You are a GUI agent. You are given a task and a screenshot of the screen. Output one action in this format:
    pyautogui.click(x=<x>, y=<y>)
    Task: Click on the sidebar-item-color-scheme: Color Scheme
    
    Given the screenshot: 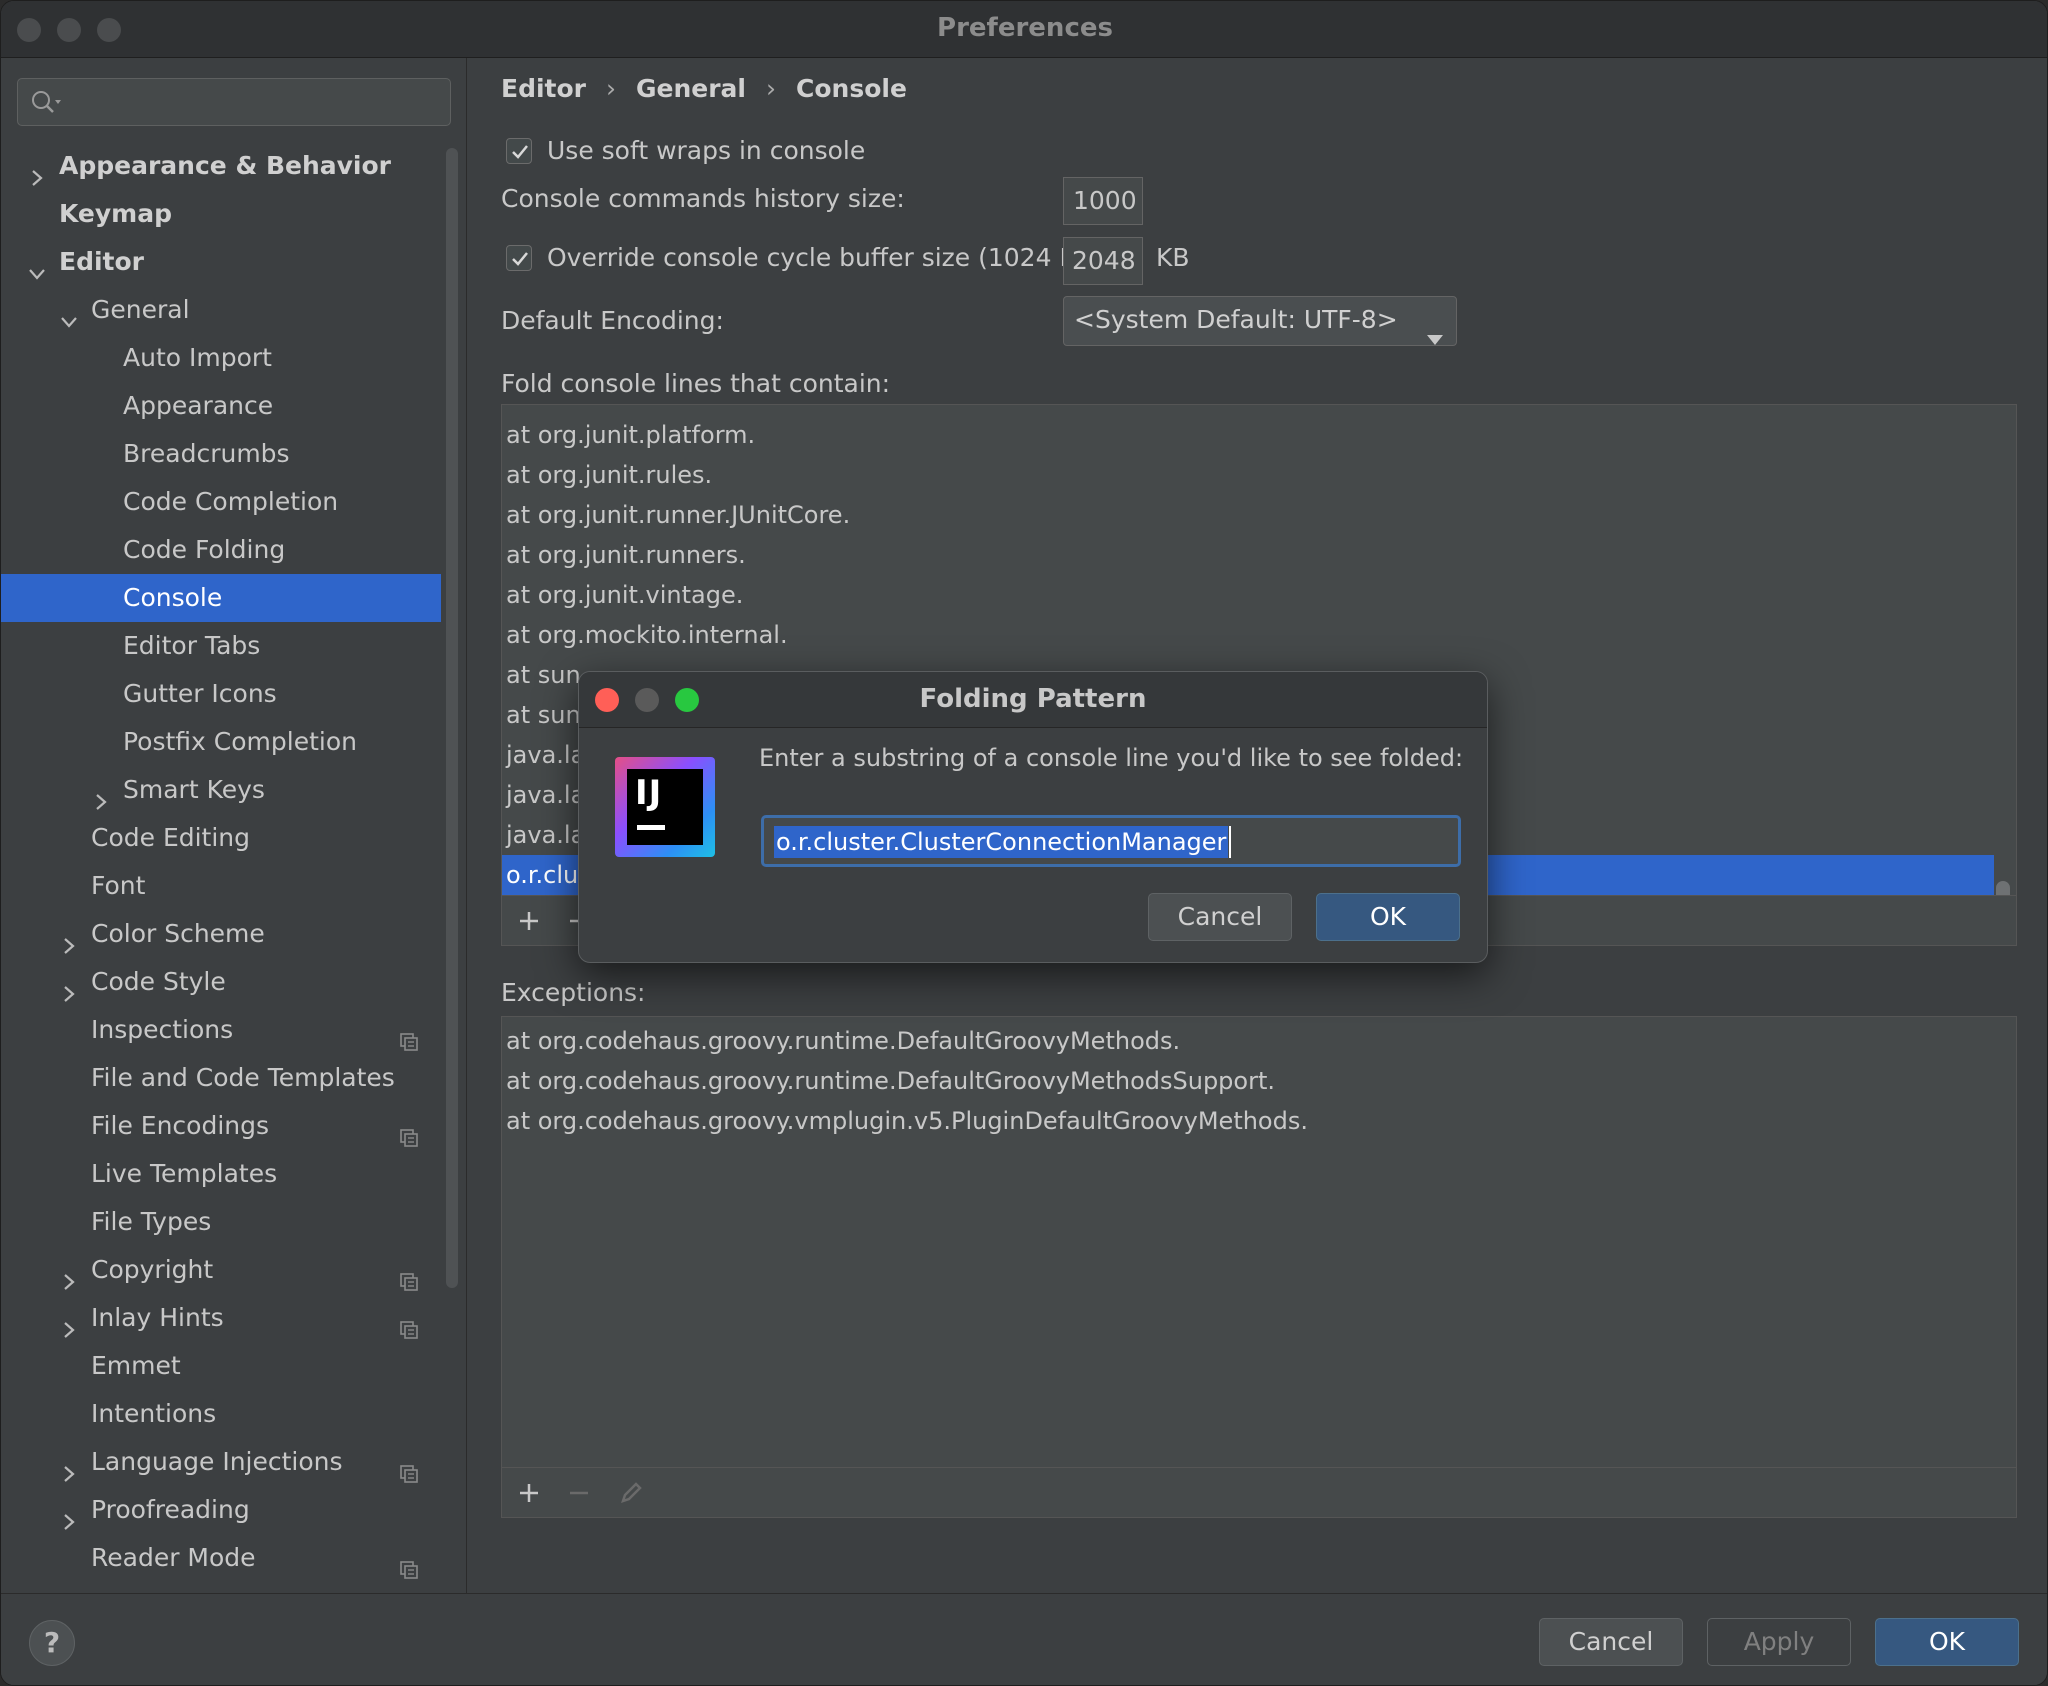 What is the action you would take?
    pyautogui.click(x=221, y=934)
    